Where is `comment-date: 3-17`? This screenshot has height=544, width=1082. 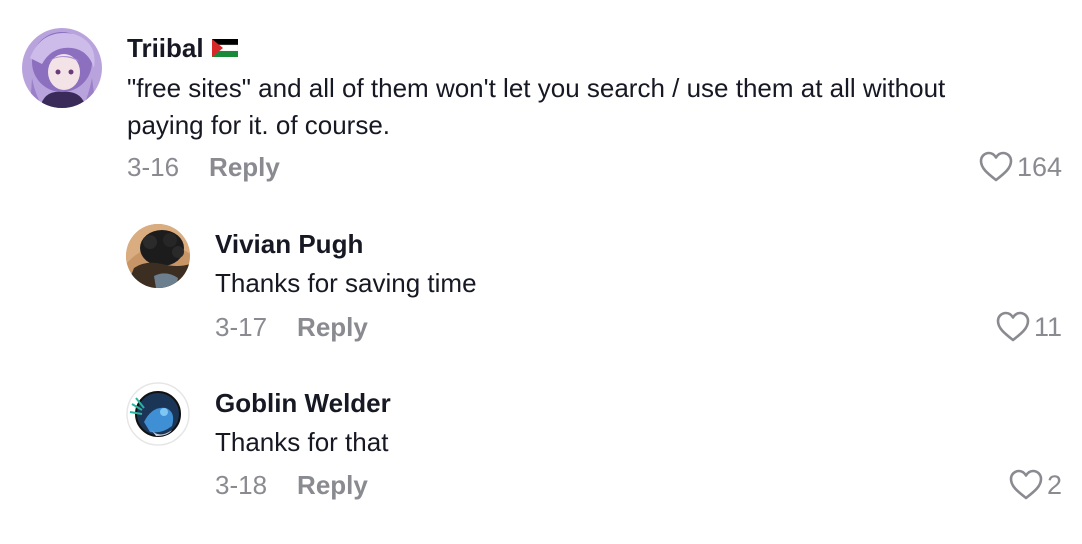
comment-date: 3-17 is located at coordinates (241, 327).